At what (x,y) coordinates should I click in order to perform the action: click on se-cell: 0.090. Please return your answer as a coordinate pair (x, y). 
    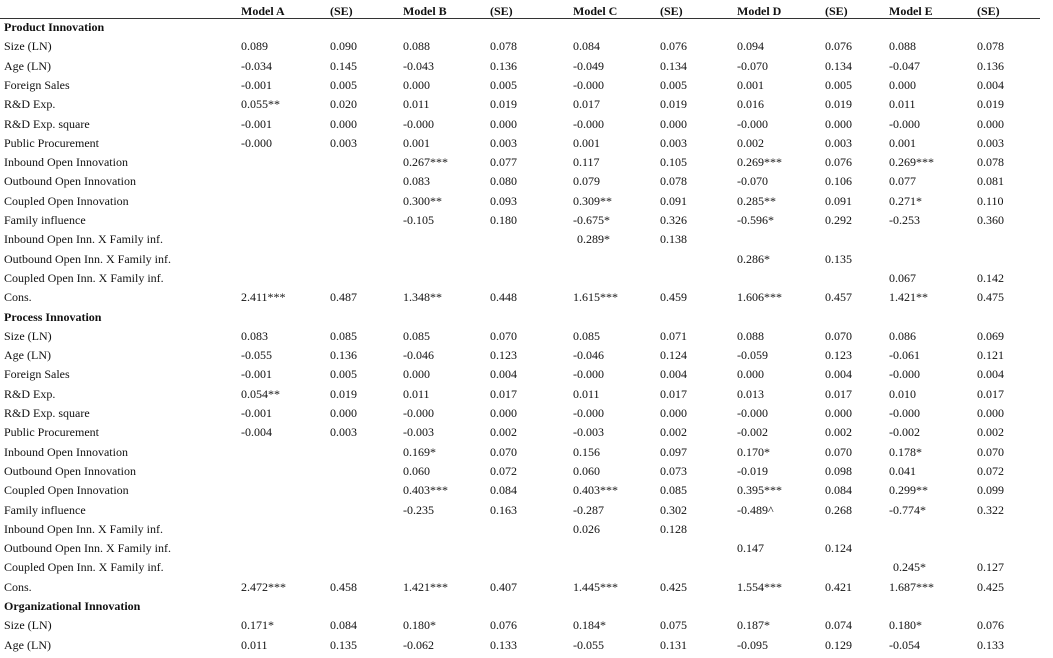
    Looking at the image, I should click on (343, 46).